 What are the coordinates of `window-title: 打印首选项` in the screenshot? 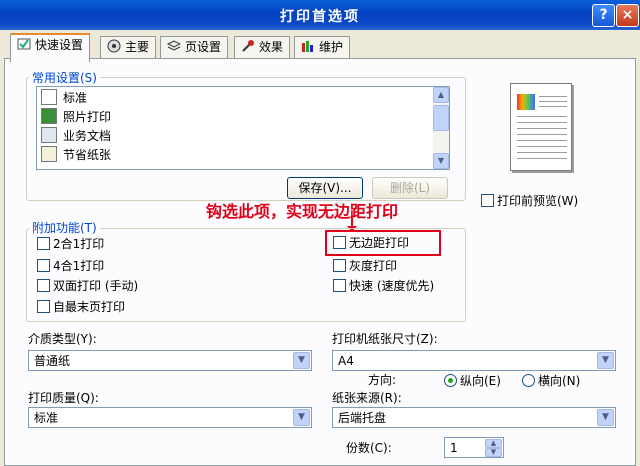 It's located at (320, 17).